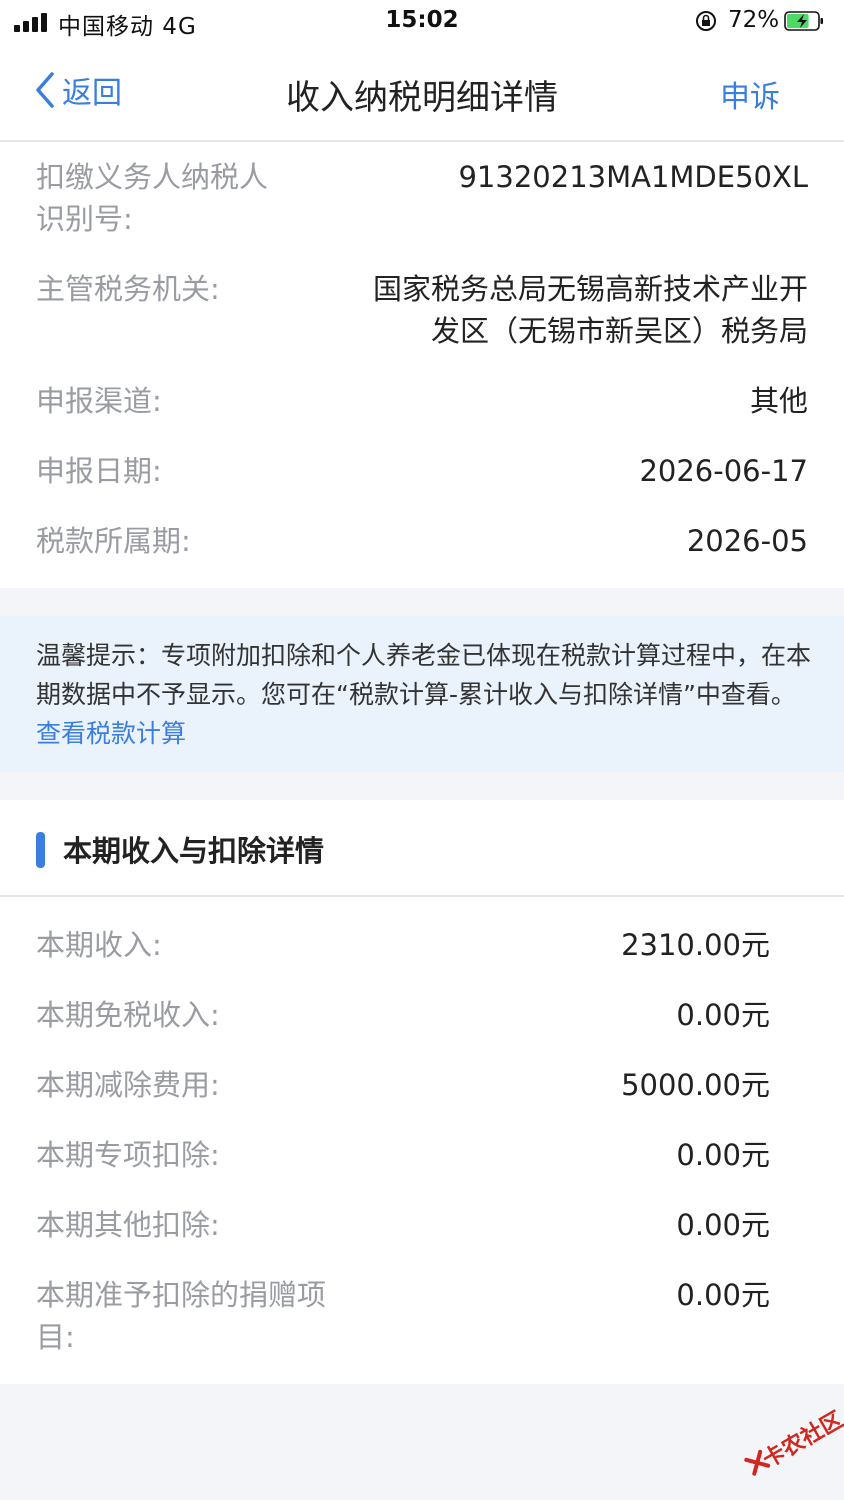  Describe the element at coordinates (778, 401) in the screenshot. I see `info-value: 其他` at that location.